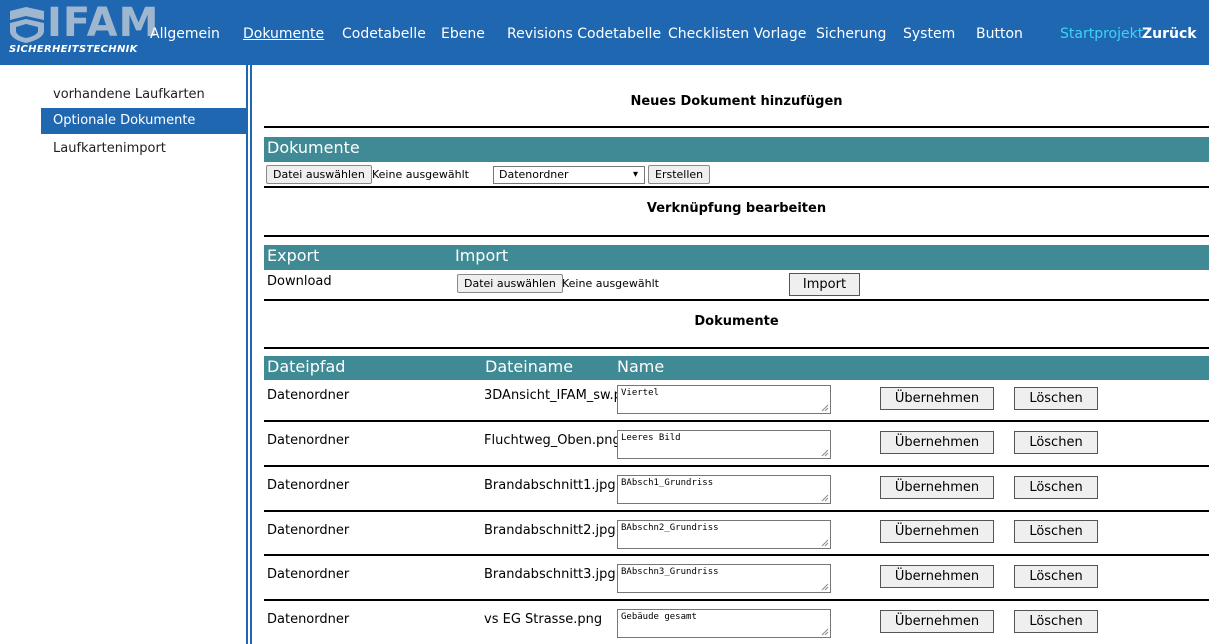 This screenshot has height=644, width=1209. I want to click on column-header-name: Name, so click(641, 366).